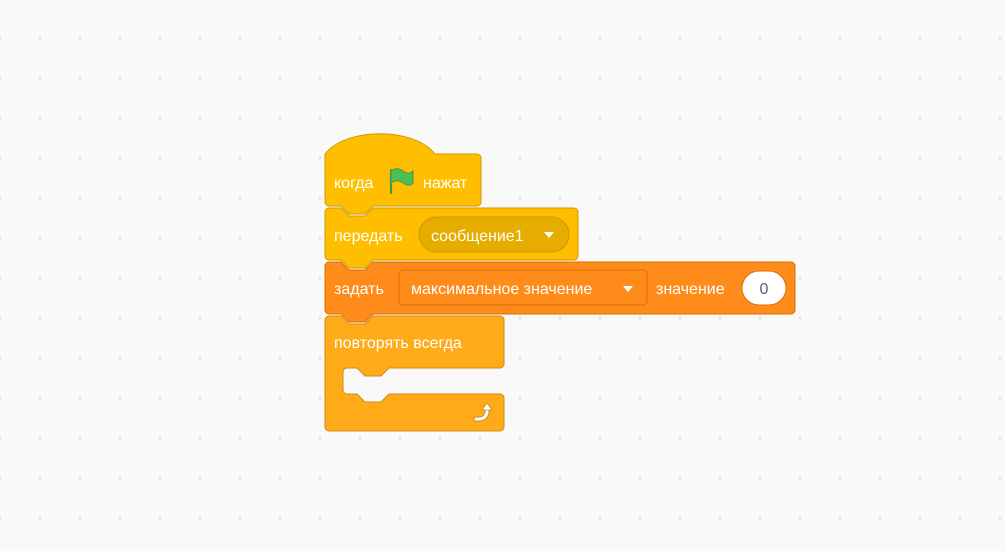 The width and height of the screenshot is (1005, 551). Describe the element at coordinates (501, 289) in the screenshot. I see `variable-dropdown-value: максимальное значение` at that location.